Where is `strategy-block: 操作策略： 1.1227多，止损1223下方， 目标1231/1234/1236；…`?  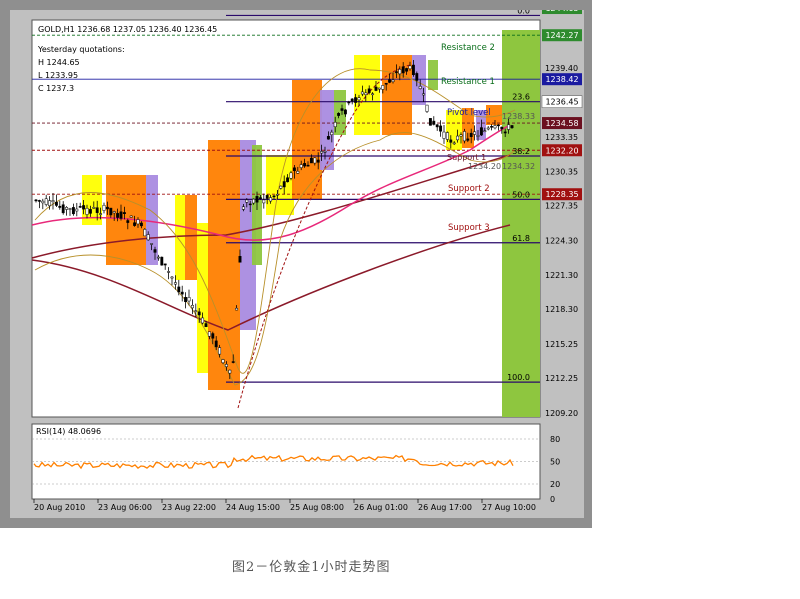 strategy-block: 操作策略： 1.1227多，止损1223下方， 目标1231/1234/1236；… is located at coordinates (698, 480).